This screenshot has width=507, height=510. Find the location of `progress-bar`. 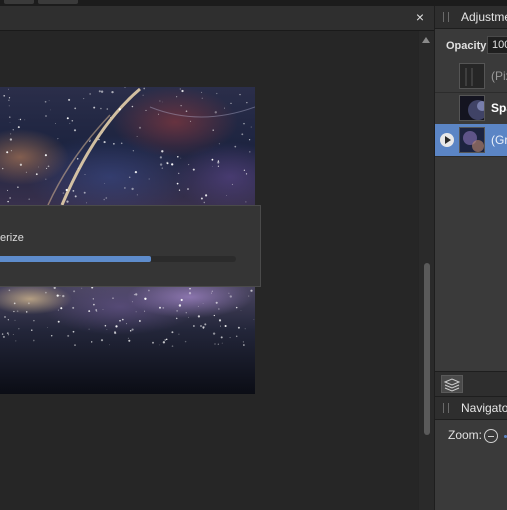

progress-bar is located at coordinates (118, 259).